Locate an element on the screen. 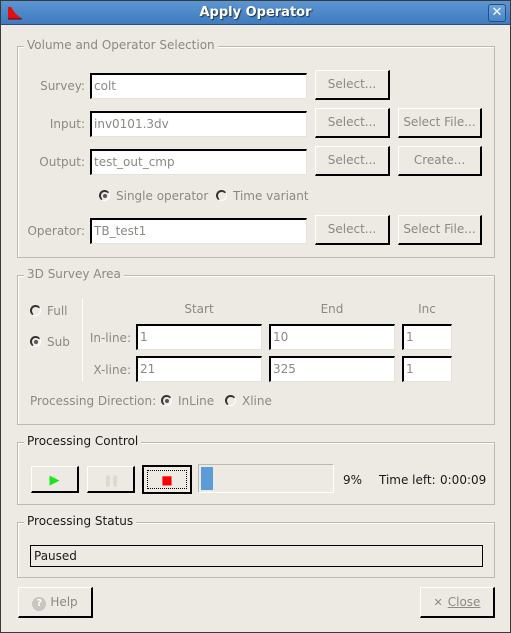 This screenshot has width=511, height=633. start-button: ▶ is located at coordinates (55, 479).